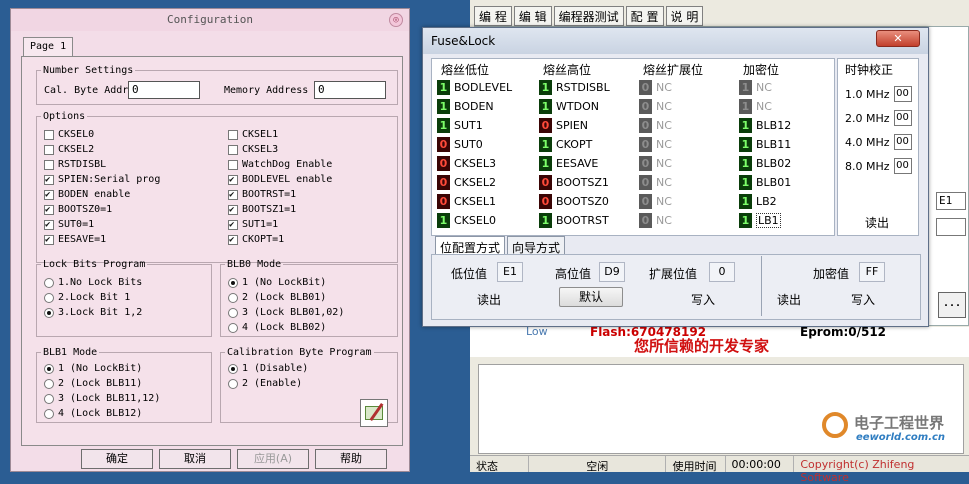  I want to click on blb1-radio: 1 (No LockBit), so click(93, 368).